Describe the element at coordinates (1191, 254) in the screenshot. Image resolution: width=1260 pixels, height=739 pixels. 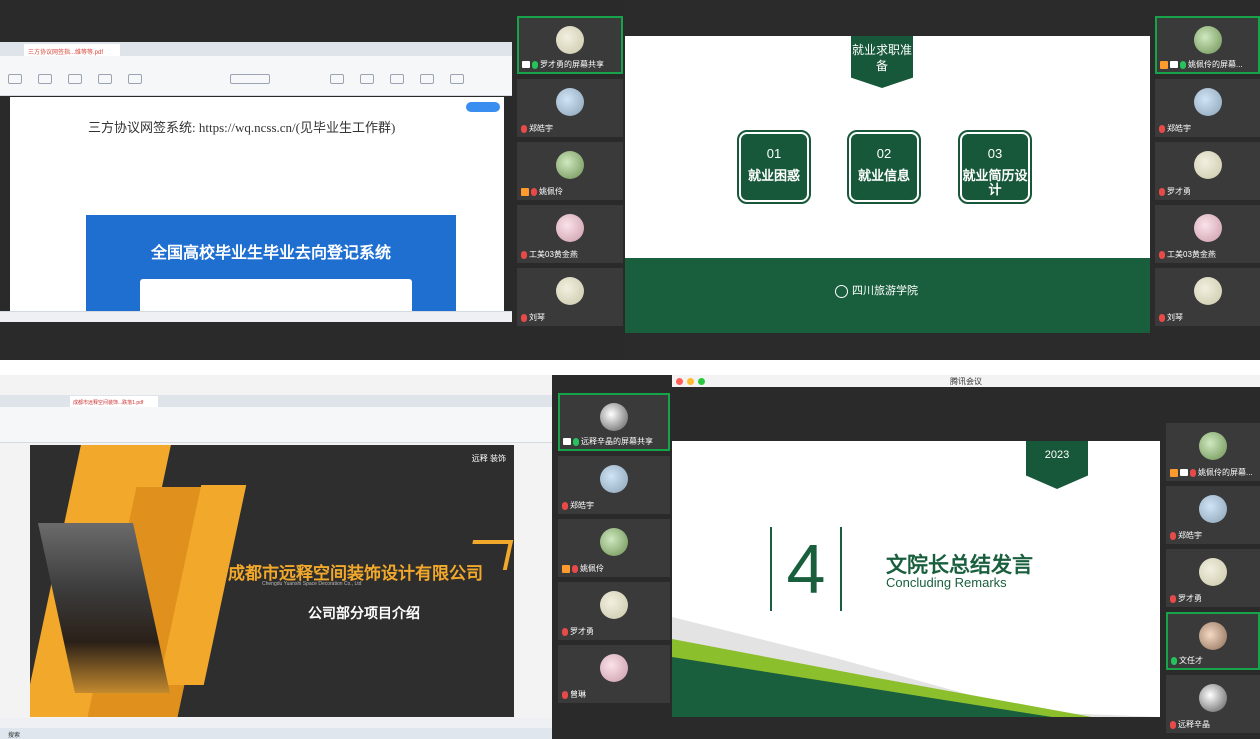
I see `participant-name: 工美03黄金燕` at that location.